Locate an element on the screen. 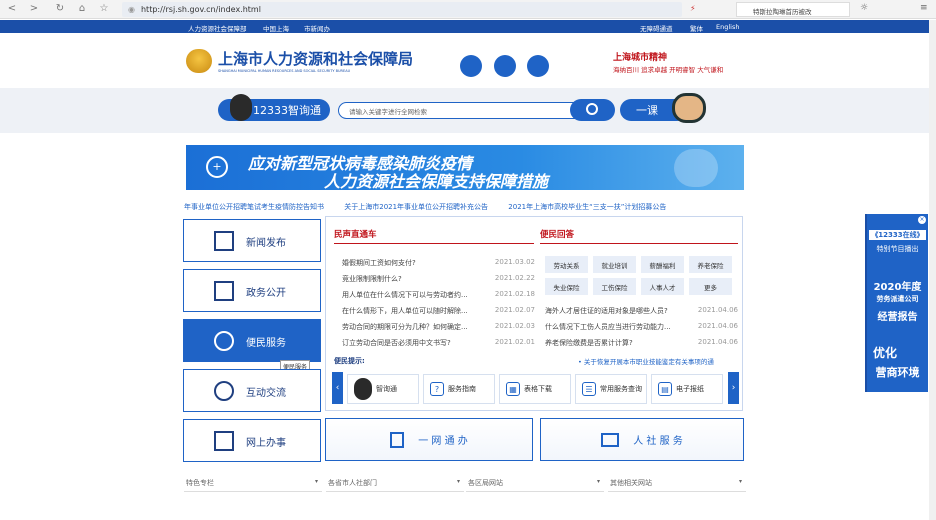  lungs-icon is located at coordinates (696, 168).